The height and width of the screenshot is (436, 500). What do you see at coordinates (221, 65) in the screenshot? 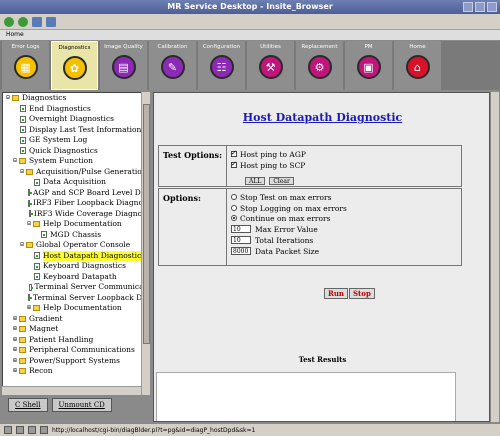
I see `nav-tab-configuration: Configuration ☷` at bounding box center [221, 65].